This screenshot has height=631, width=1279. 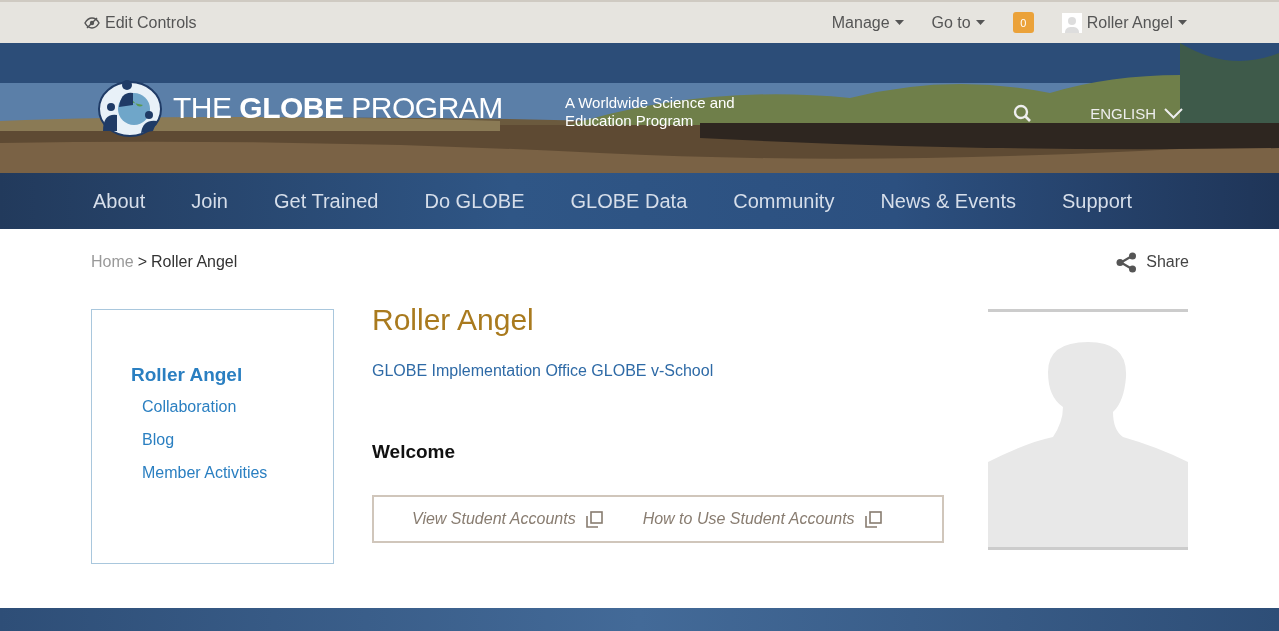 I want to click on sidebar-title: Roller Angel, so click(x=232, y=375).